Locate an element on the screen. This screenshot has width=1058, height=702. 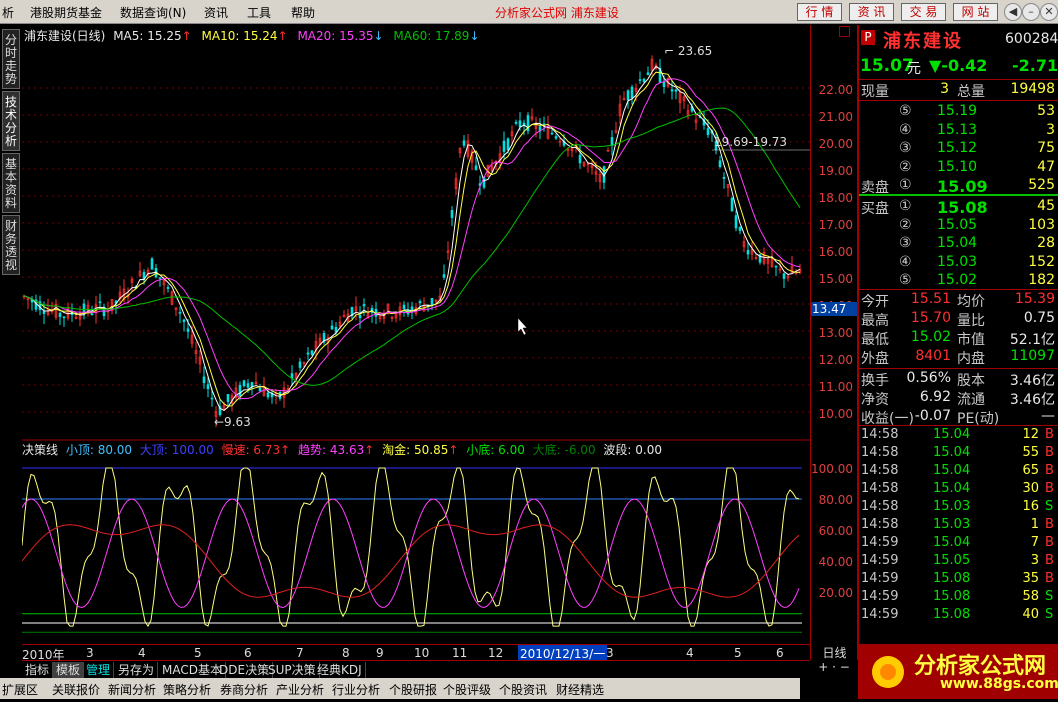
bid-vol: 45 is located at coordinates (1046, 206).